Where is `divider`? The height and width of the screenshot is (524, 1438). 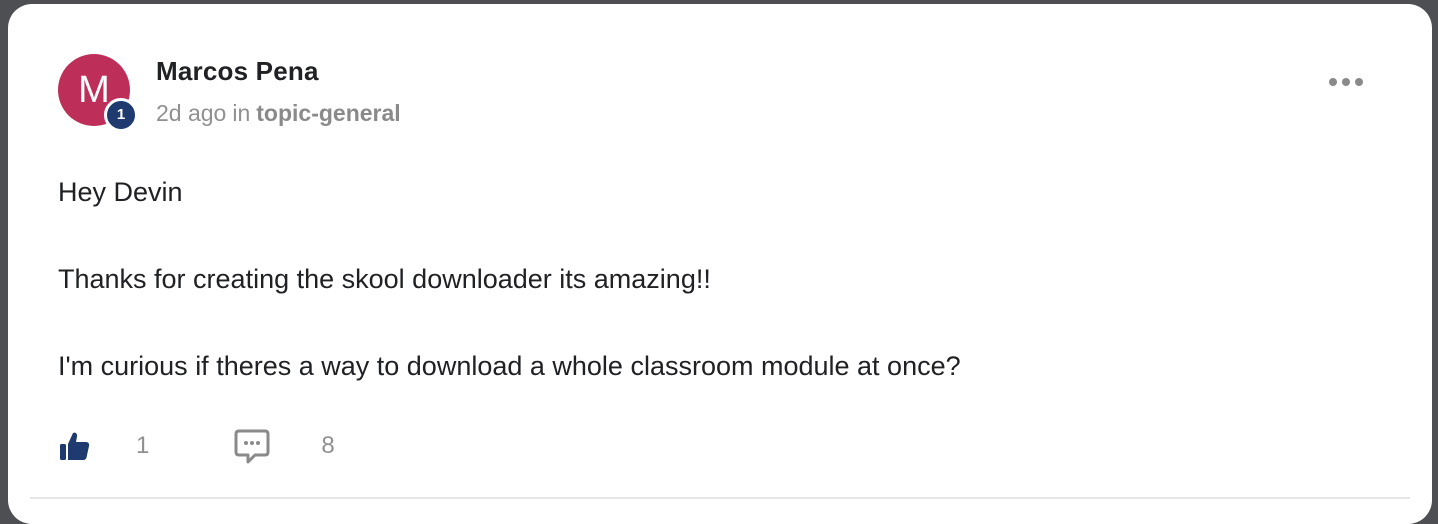
divider is located at coordinates (720, 498).